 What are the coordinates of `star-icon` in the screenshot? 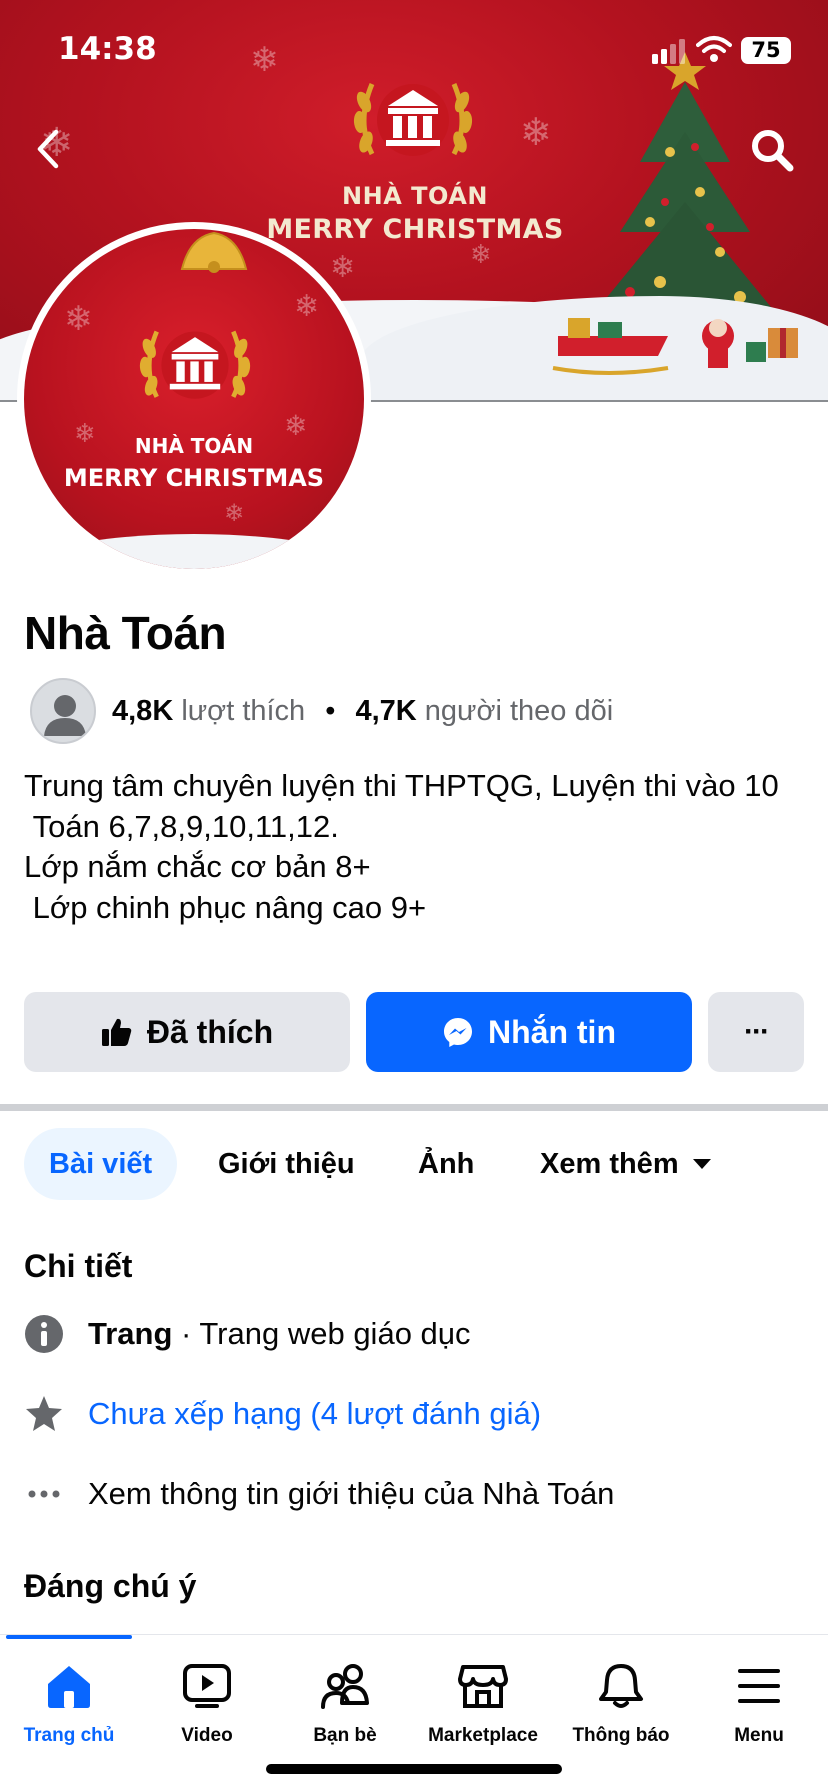 It's located at (44, 1414).